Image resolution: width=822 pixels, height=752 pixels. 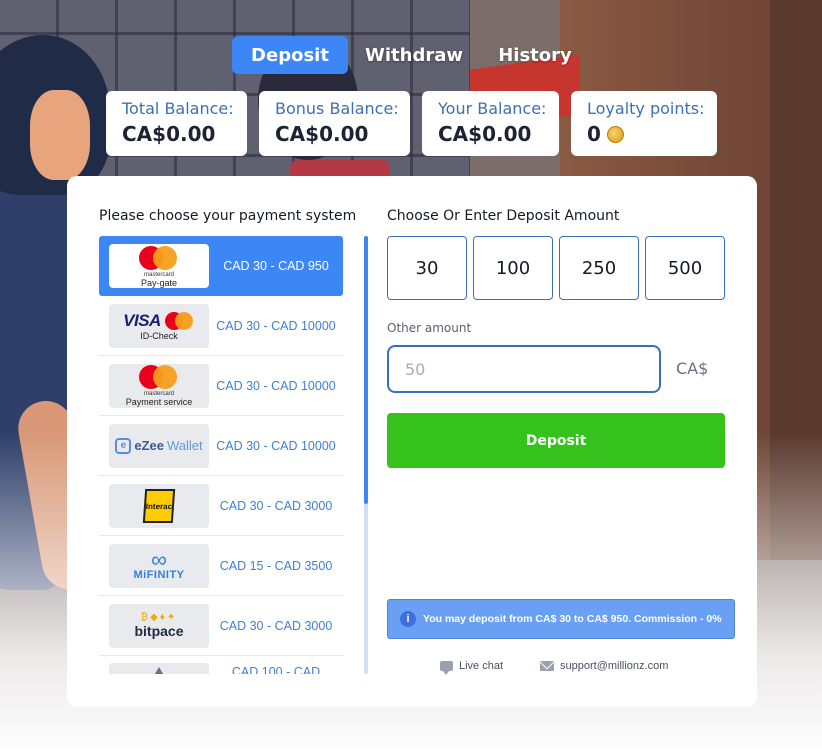 What do you see at coordinates (427, 268) in the screenshot?
I see `amount-option-30: 30` at bounding box center [427, 268].